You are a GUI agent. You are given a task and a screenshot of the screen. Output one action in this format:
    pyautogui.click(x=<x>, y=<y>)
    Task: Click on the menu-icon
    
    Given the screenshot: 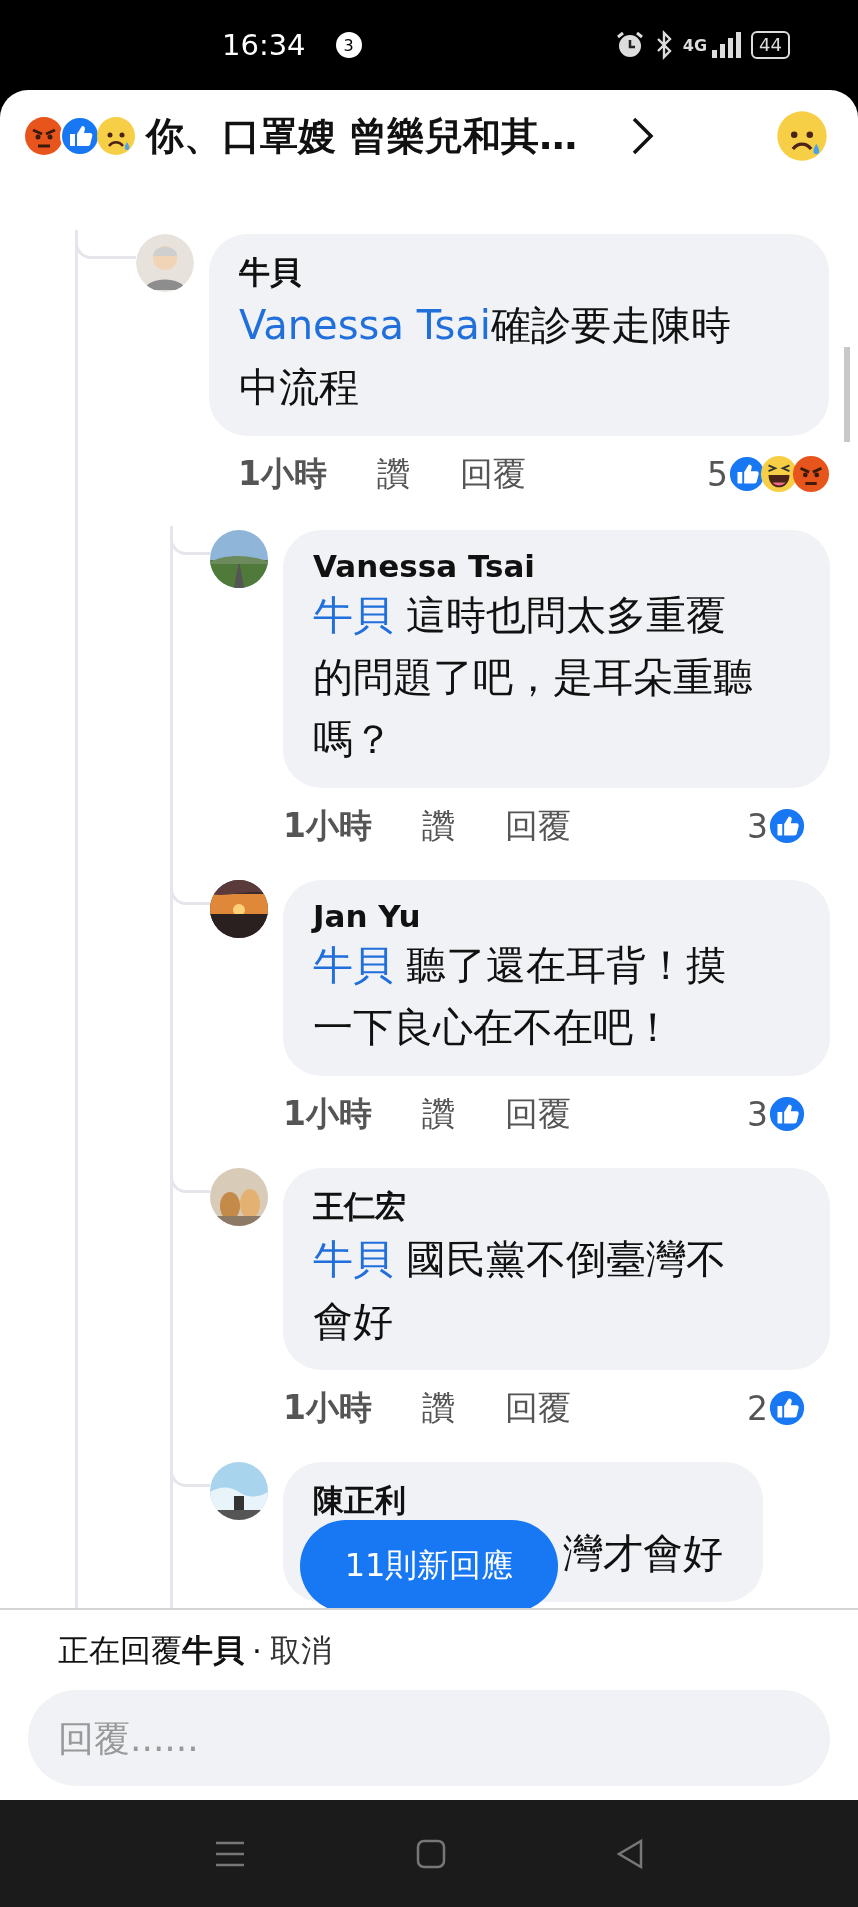 What is the action you would take?
    pyautogui.click(x=230, y=1853)
    